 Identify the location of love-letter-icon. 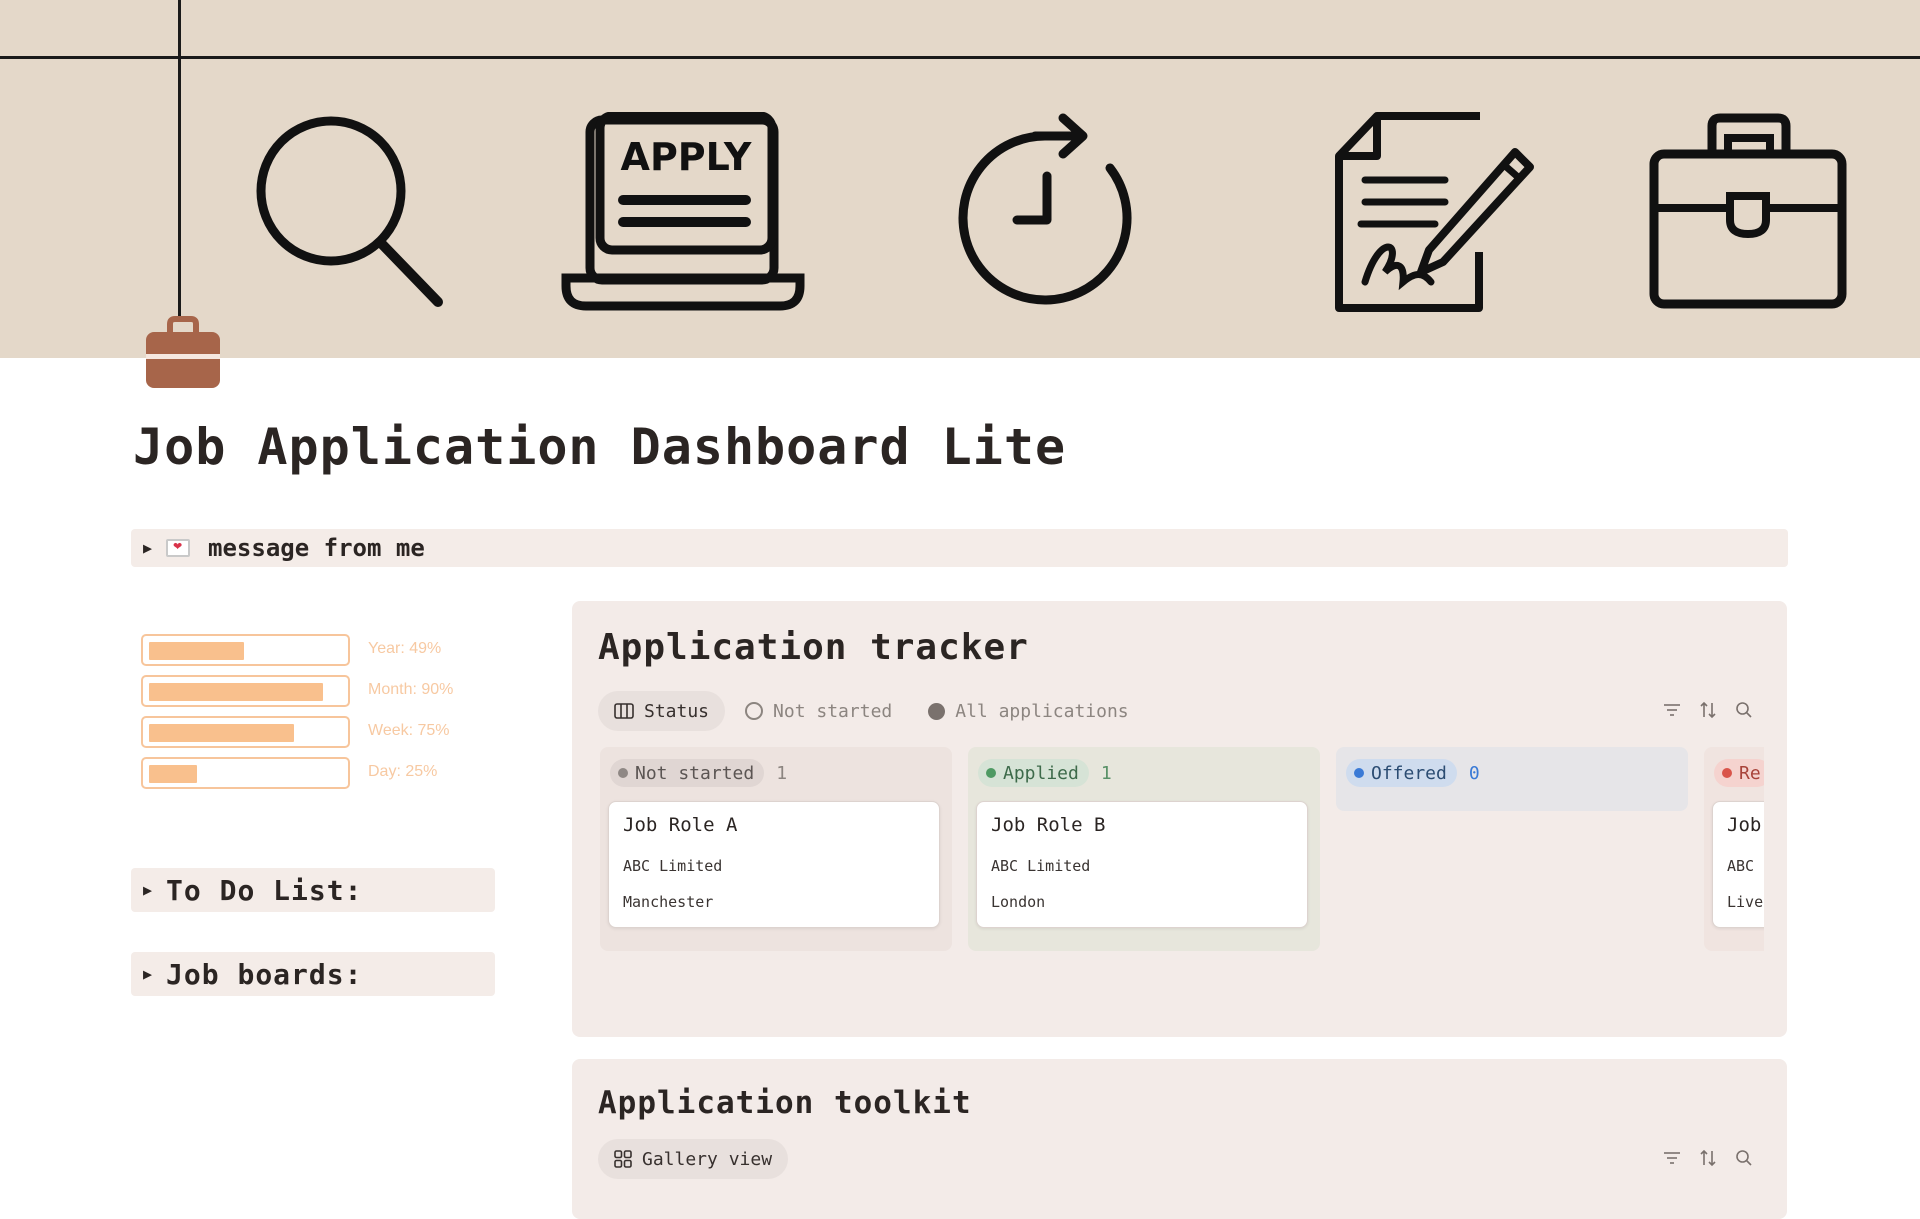
(178, 548).